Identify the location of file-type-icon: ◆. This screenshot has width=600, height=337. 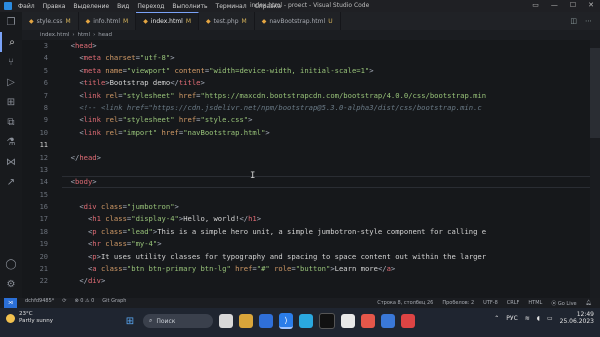
(88, 21).